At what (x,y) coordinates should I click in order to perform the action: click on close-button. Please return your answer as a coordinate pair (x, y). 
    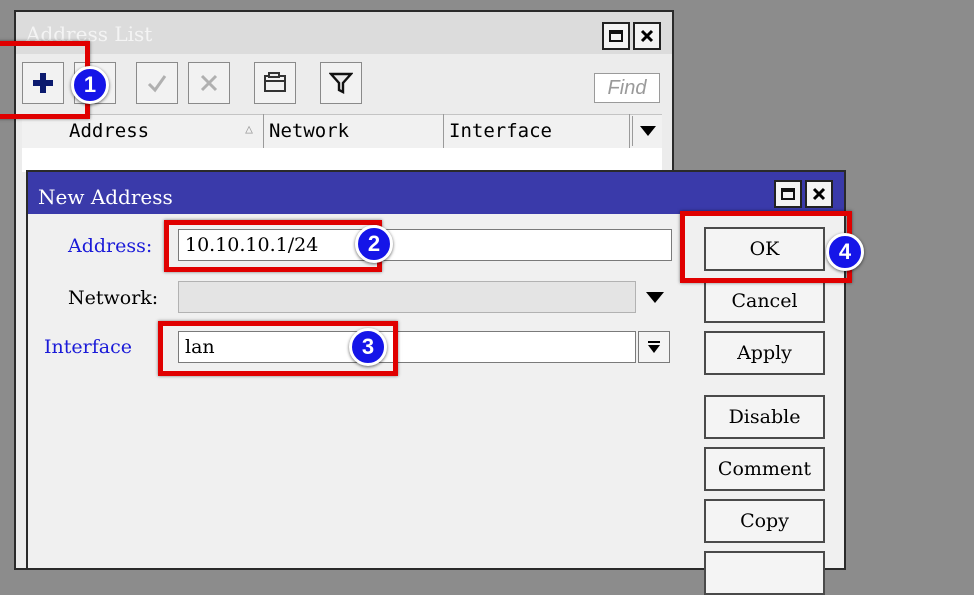
    Looking at the image, I should click on (647, 36).